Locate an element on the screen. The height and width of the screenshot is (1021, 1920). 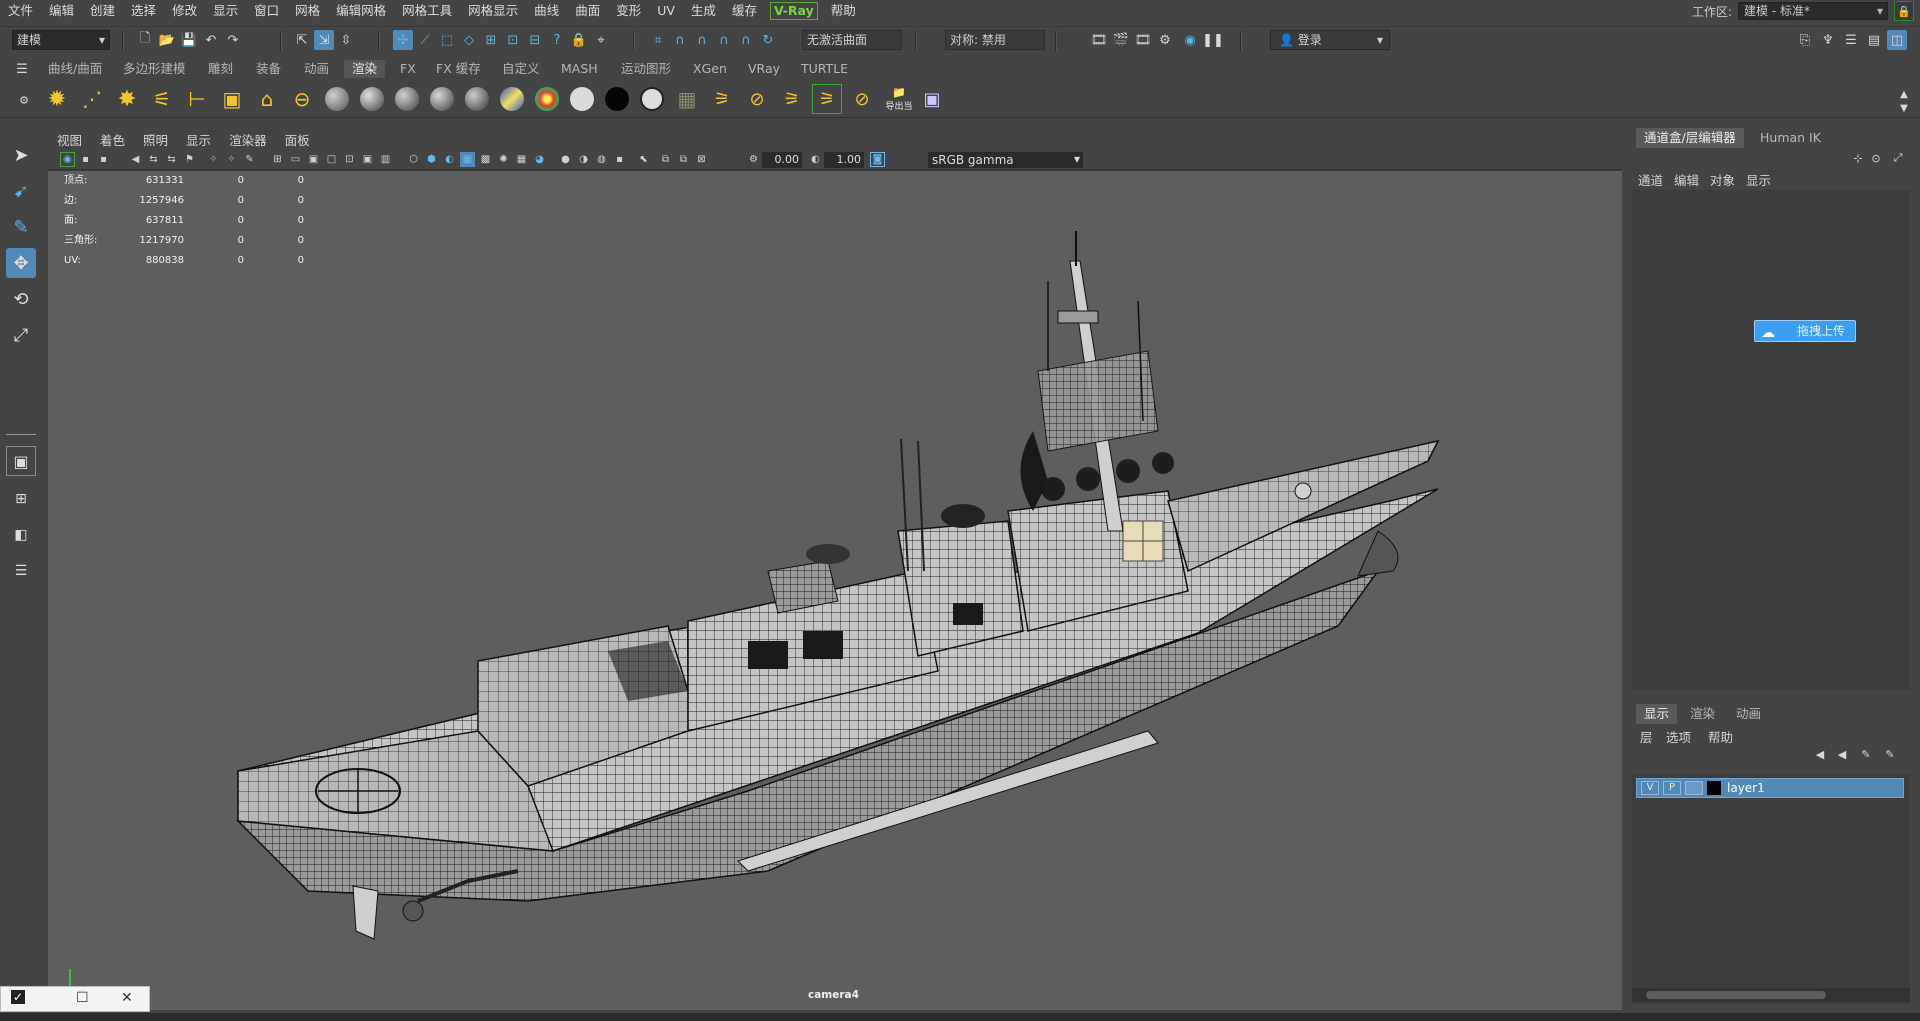
persp-outliner-icon: ◧ is located at coordinates (21, 535).